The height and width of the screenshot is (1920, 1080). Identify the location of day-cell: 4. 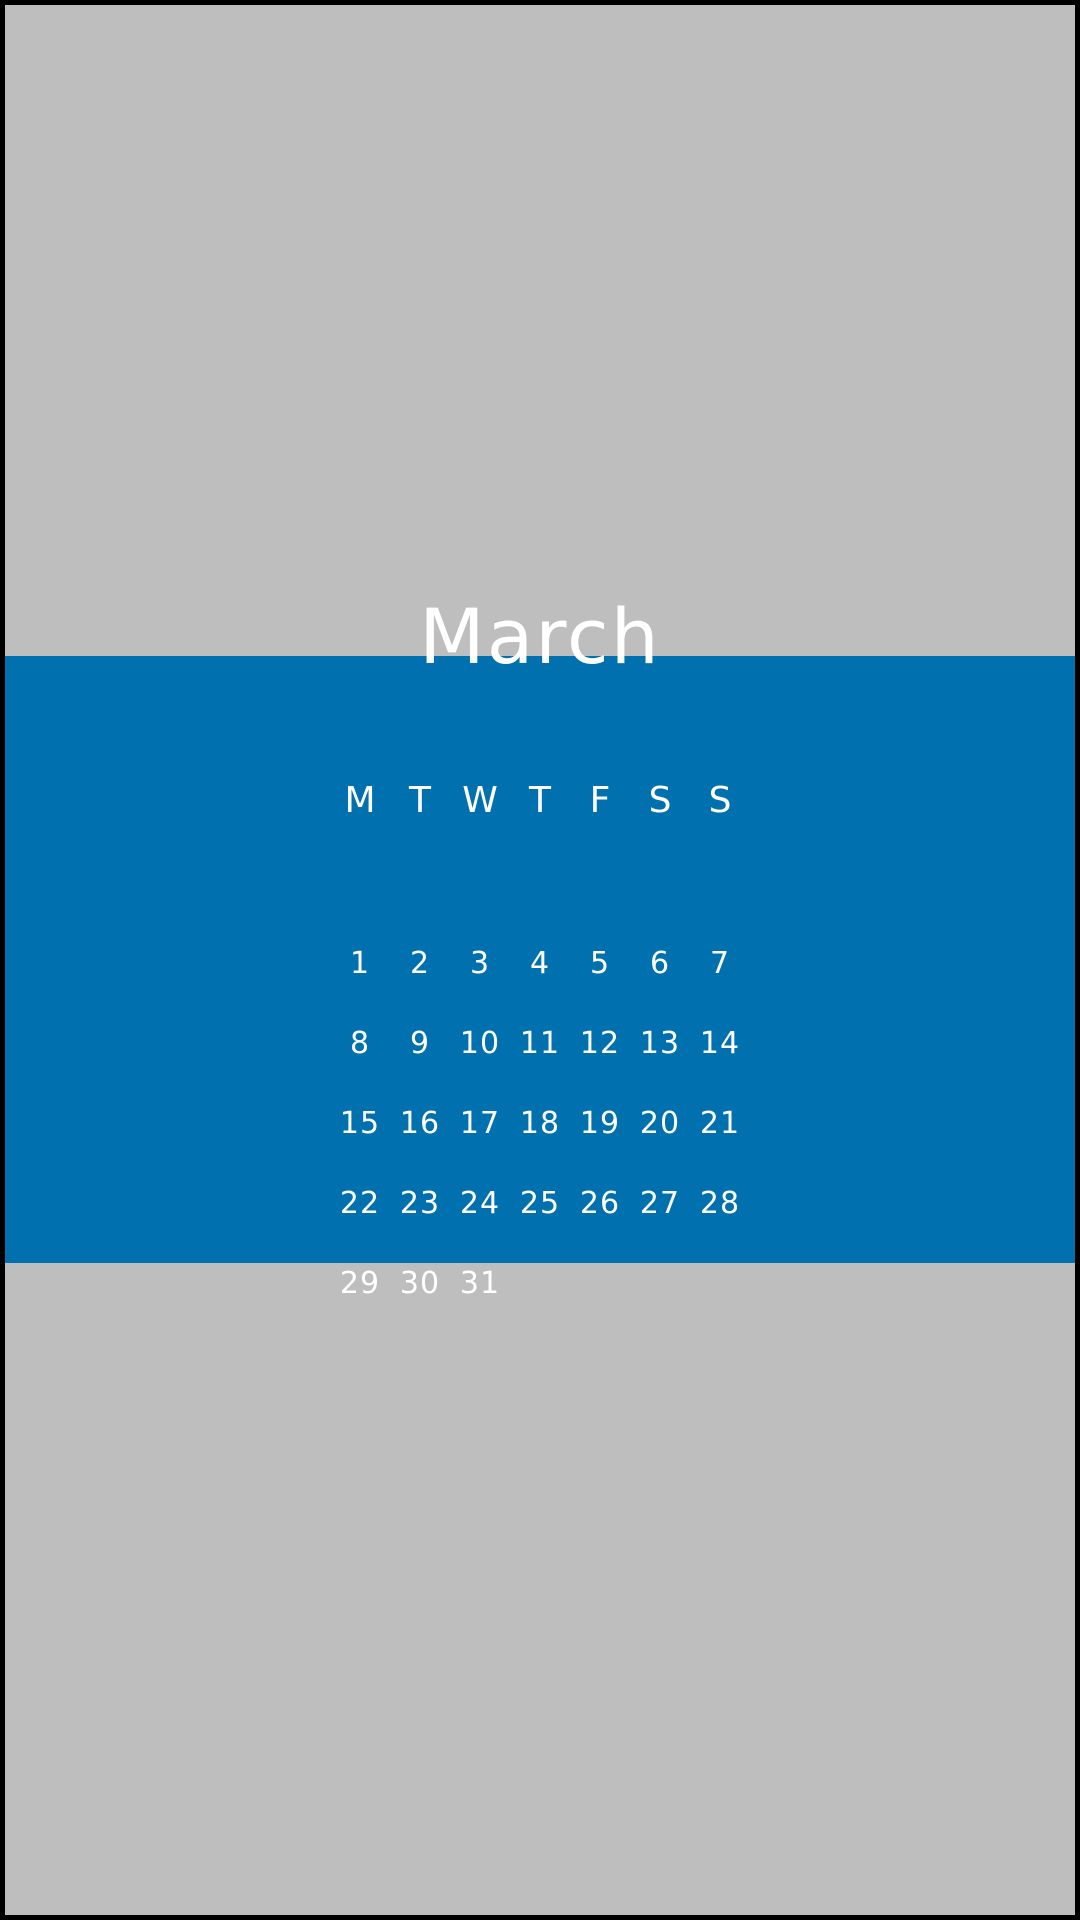
(540, 963).